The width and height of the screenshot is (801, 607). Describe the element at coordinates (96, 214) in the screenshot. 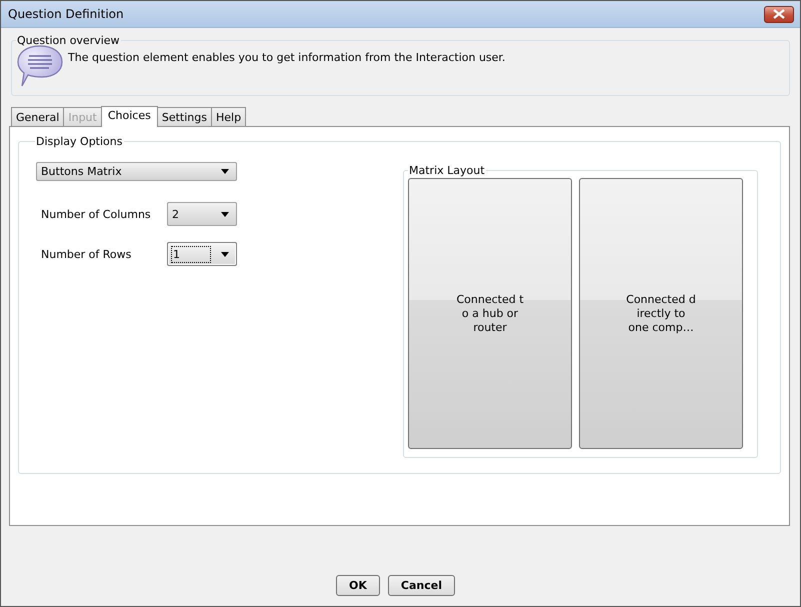

I see `field-label: Number of Columns` at that location.